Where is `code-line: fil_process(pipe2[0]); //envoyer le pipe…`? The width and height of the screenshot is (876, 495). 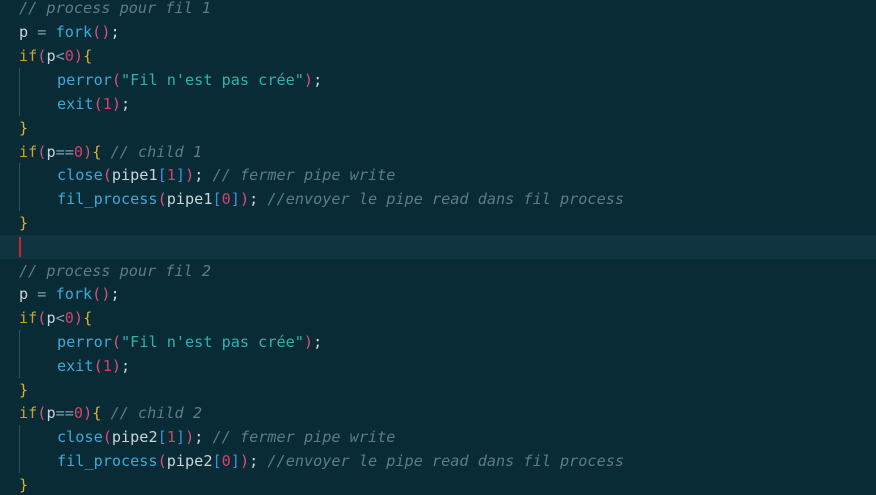
code-line: fil_process(pipe2[0]); //envoyer le pipe… is located at coordinates (438, 461).